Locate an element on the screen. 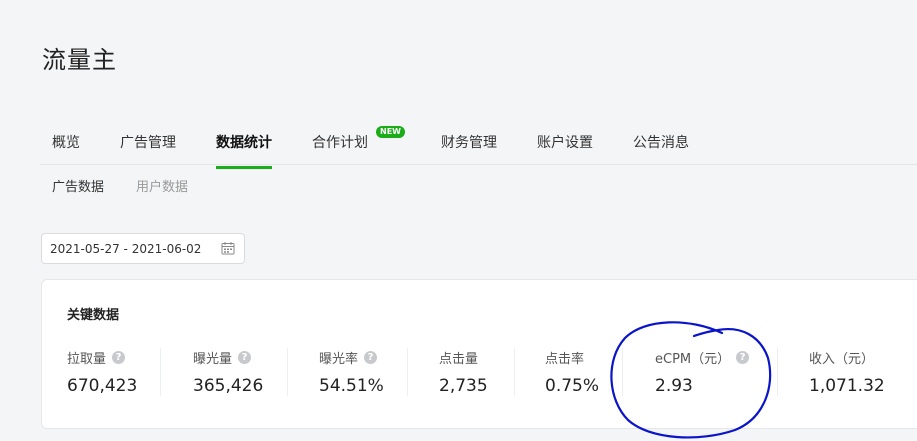 This screenshot has width=917, height=441. metric-value: 0.75% is located at coordinates (572, 386).